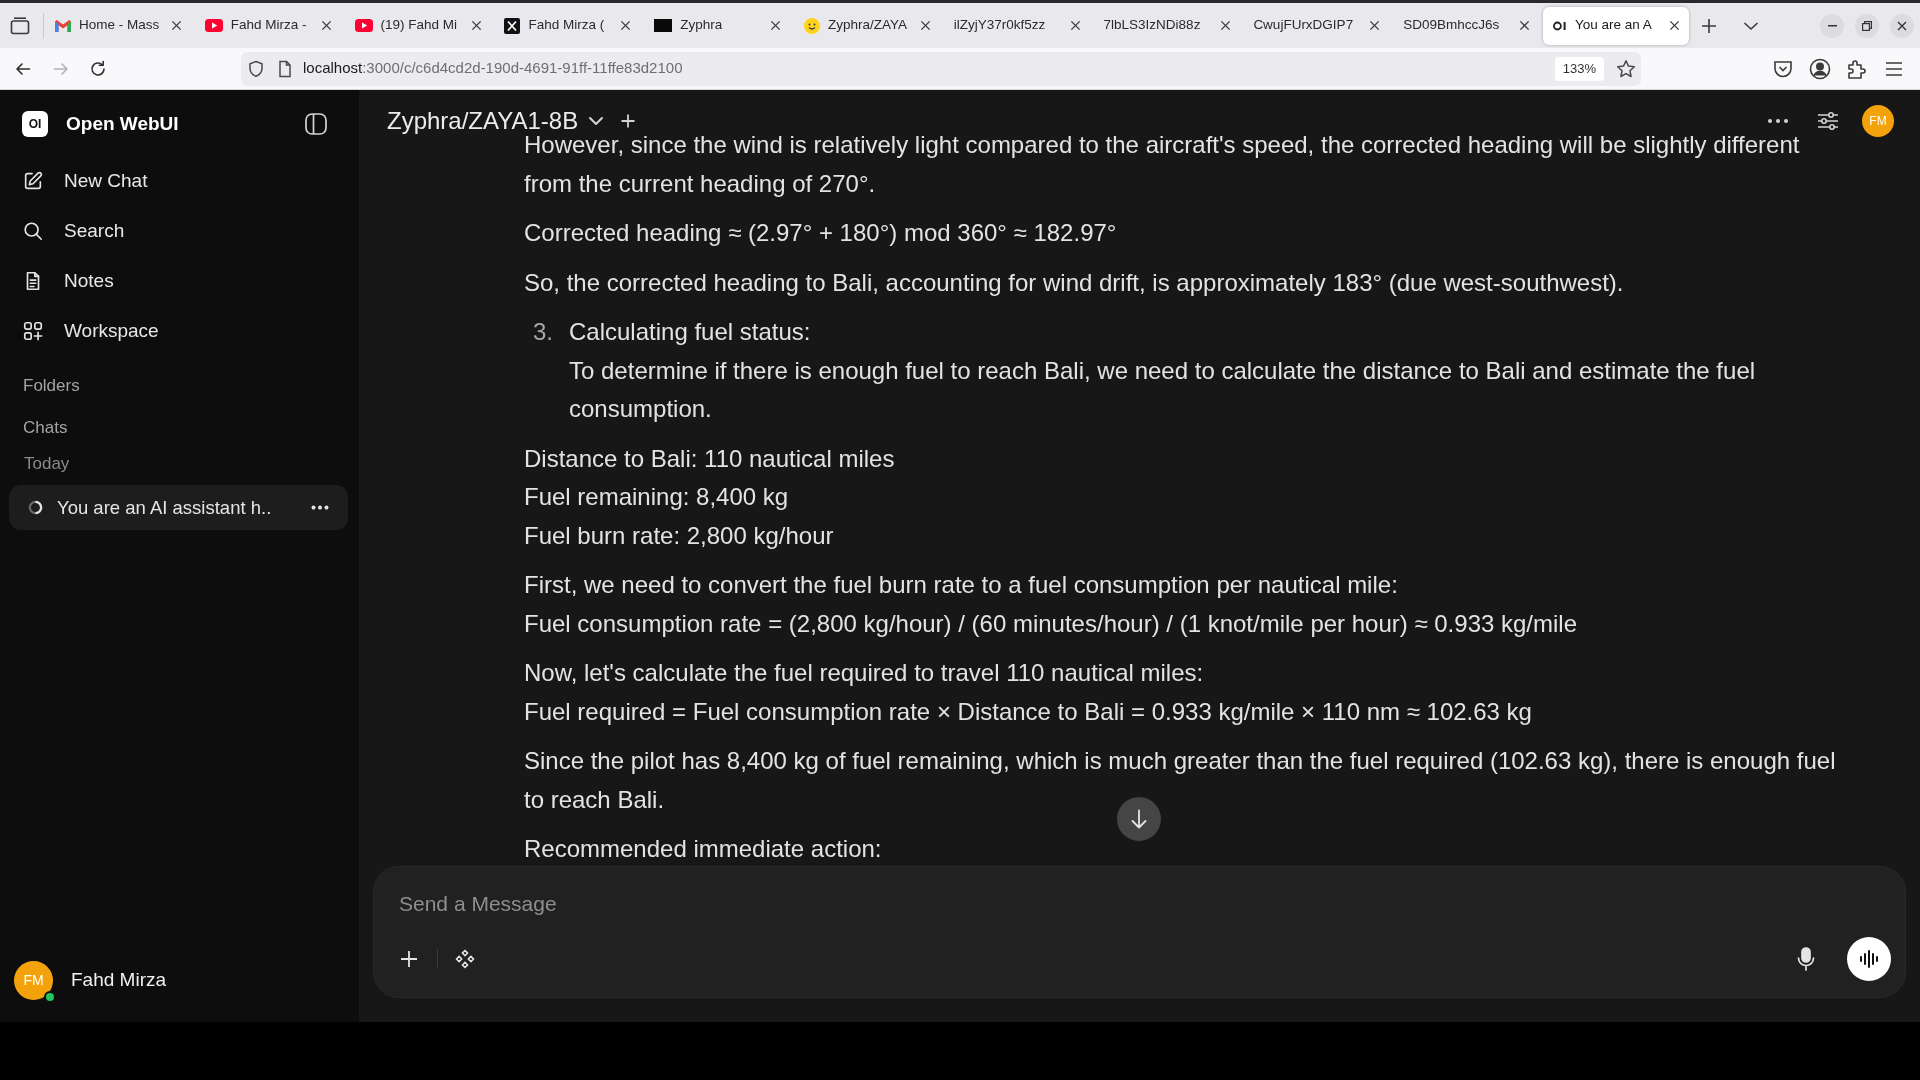  I want to click on browser-tab: You are an A, so click(1615, 25).